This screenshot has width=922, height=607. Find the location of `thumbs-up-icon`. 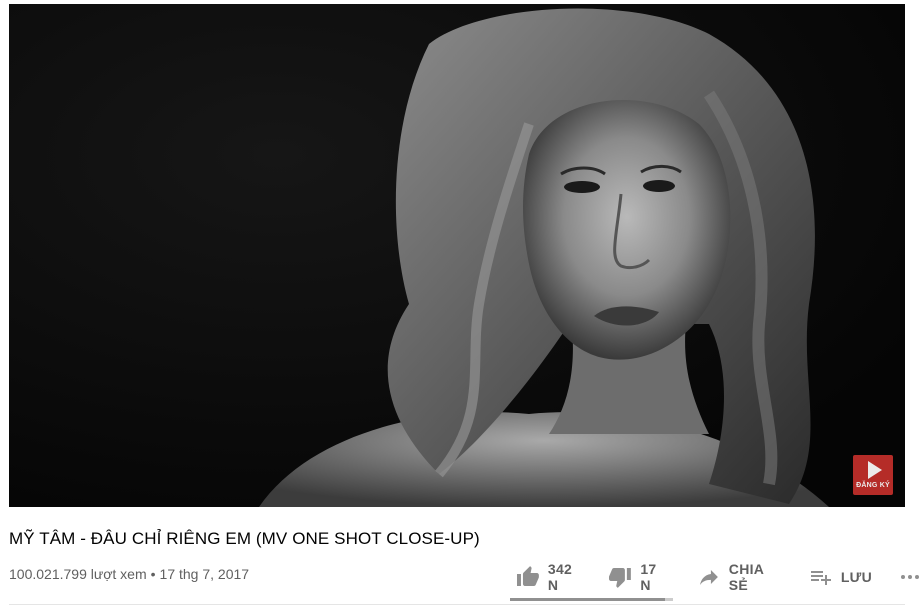

thumbs-up-icon is located at coordinates (527, 576).